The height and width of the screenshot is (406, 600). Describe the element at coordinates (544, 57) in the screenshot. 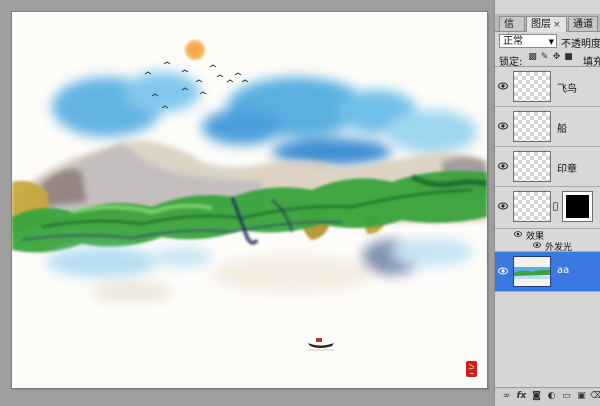

I see `lock-brush-icon: ✎` at that location.